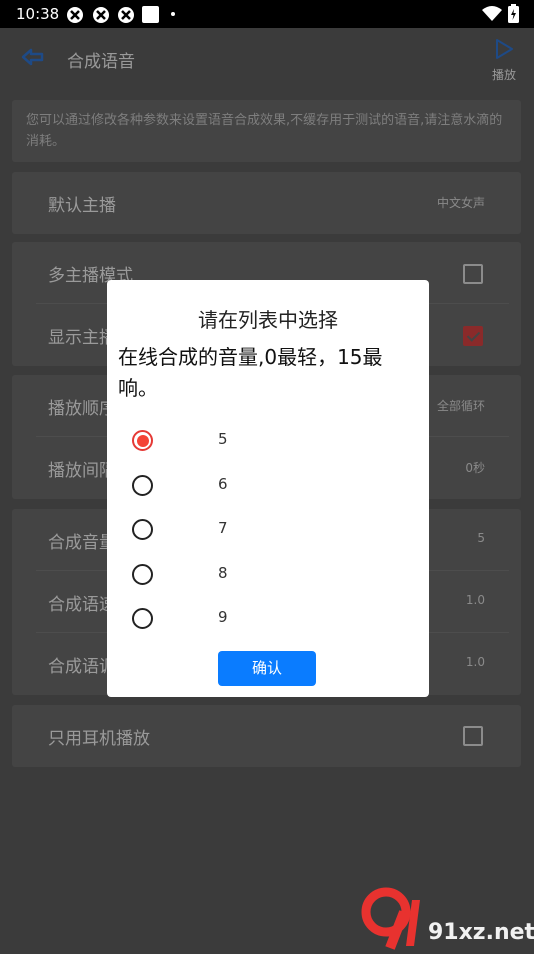 This screenshot has height=954, width=534. Describe the element at coordinates (503, 75) in the screenshot. I see `play-label: 播放` at that location.